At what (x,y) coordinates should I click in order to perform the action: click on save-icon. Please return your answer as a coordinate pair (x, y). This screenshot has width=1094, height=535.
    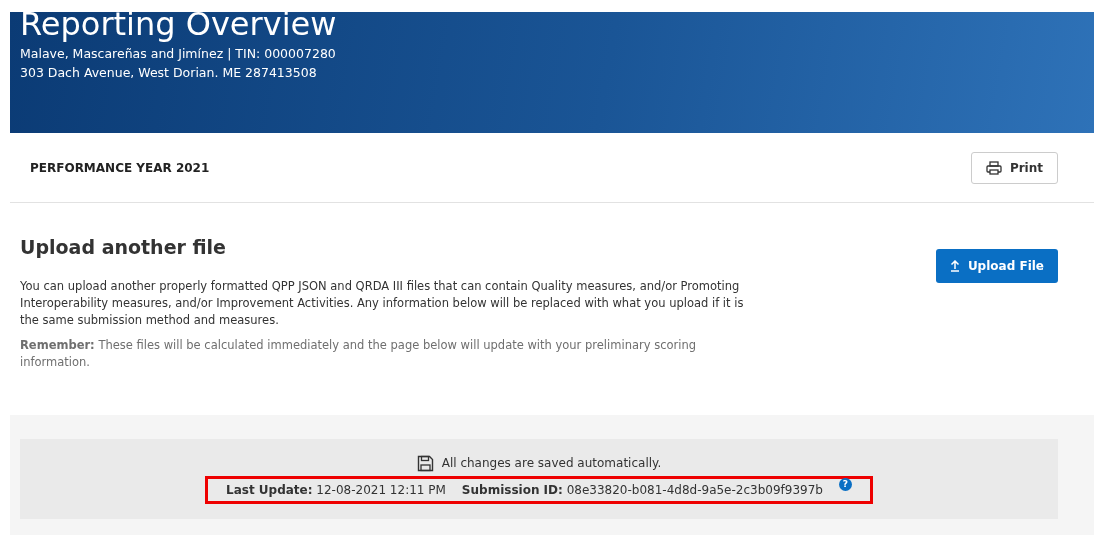
    Looking at the image, I should click on (425, 463).